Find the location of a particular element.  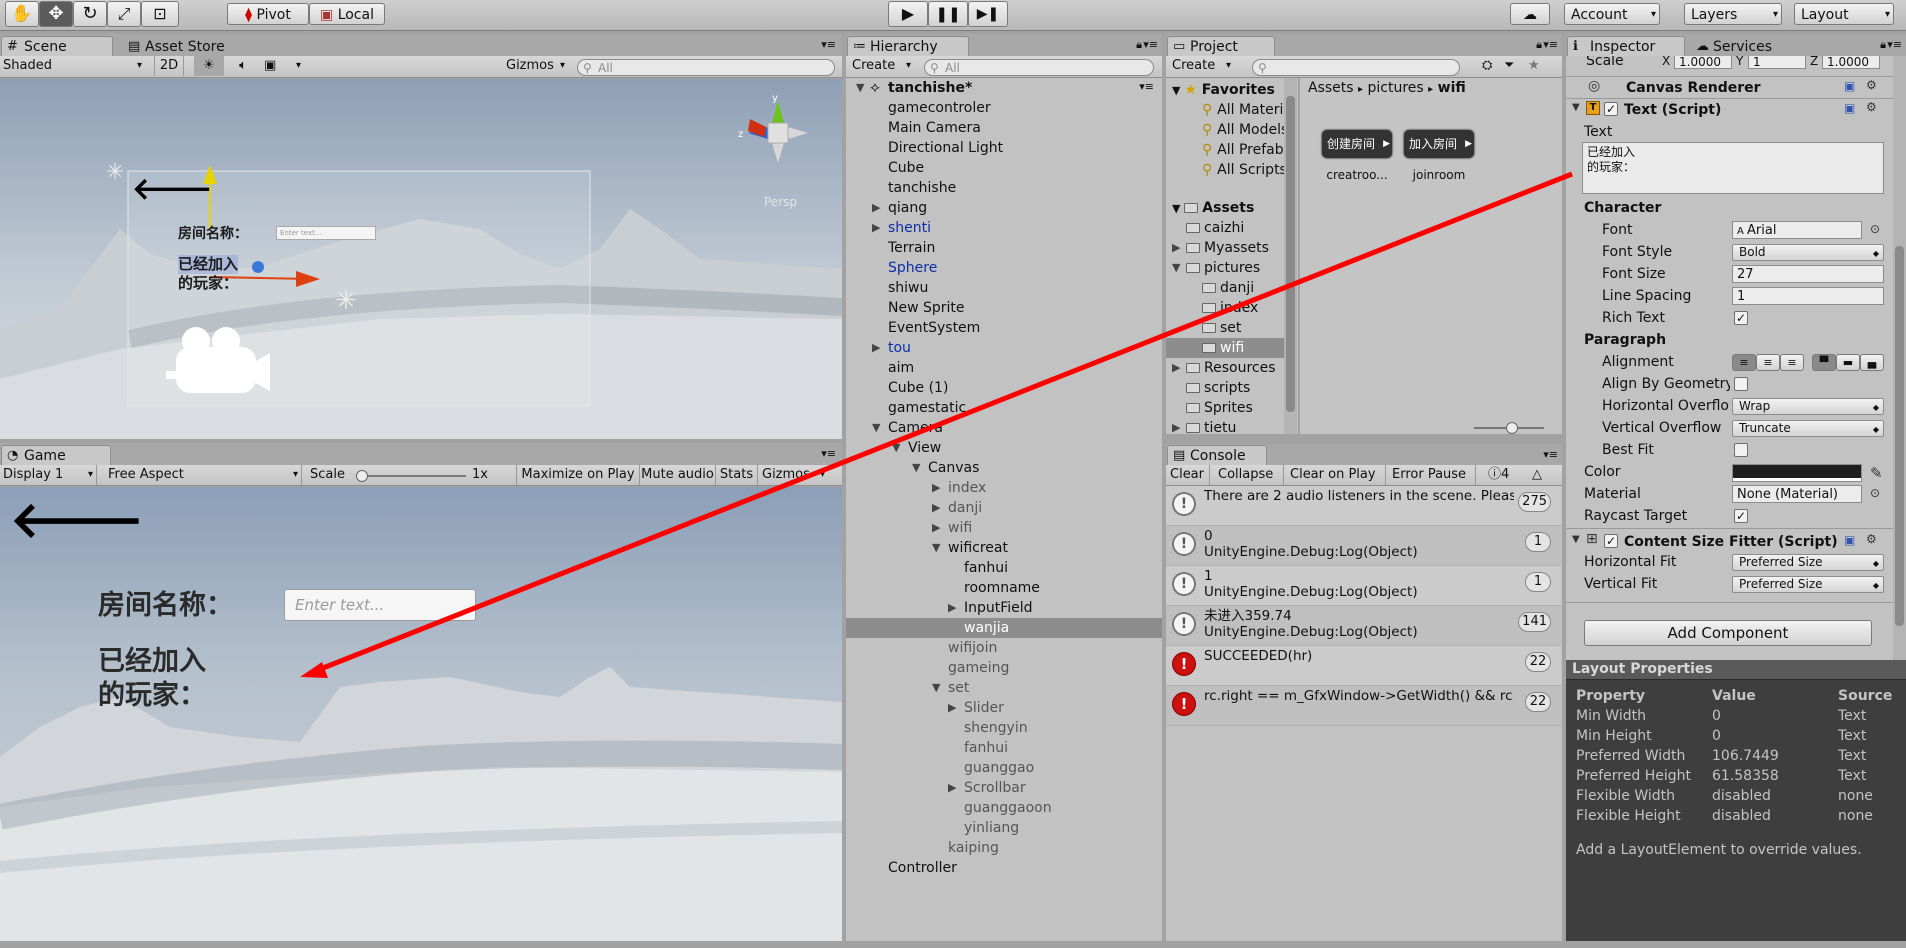

tab-services: ☁ Services is located at coordinates (1738, 47).